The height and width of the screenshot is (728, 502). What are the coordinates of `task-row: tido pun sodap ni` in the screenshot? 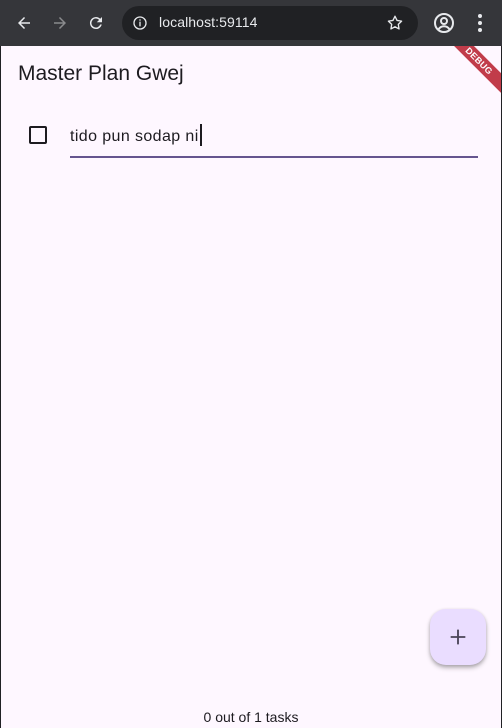 It's located at (251, 135).